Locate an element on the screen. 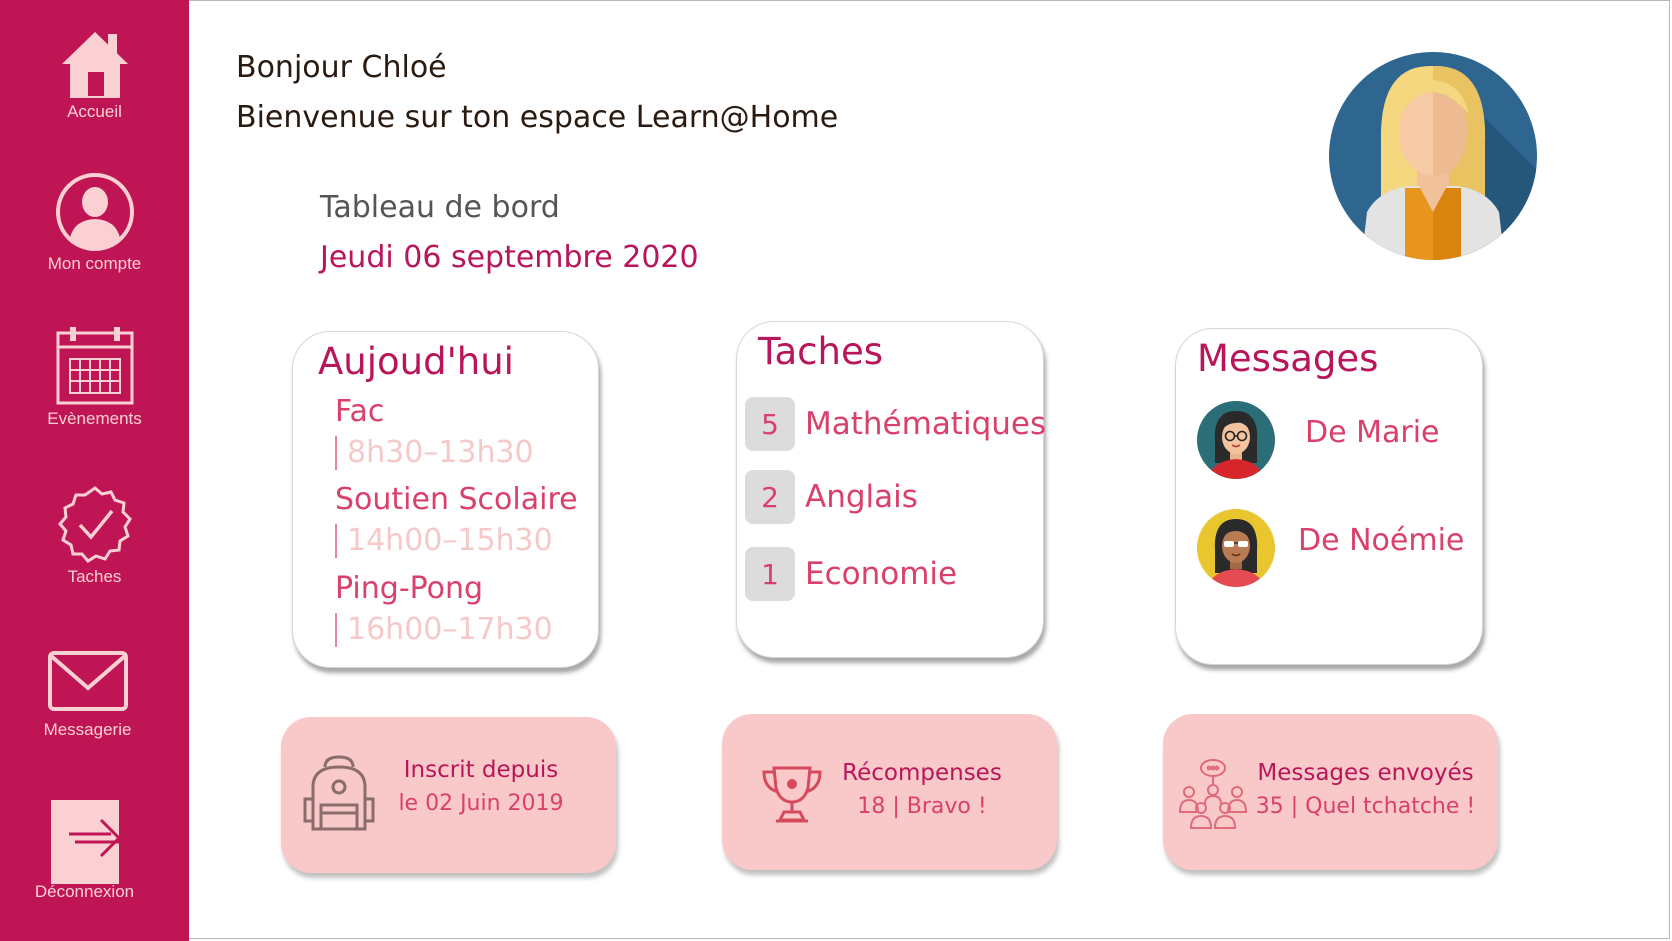  tasks-title: Taches is located at coordinates (820, 351).